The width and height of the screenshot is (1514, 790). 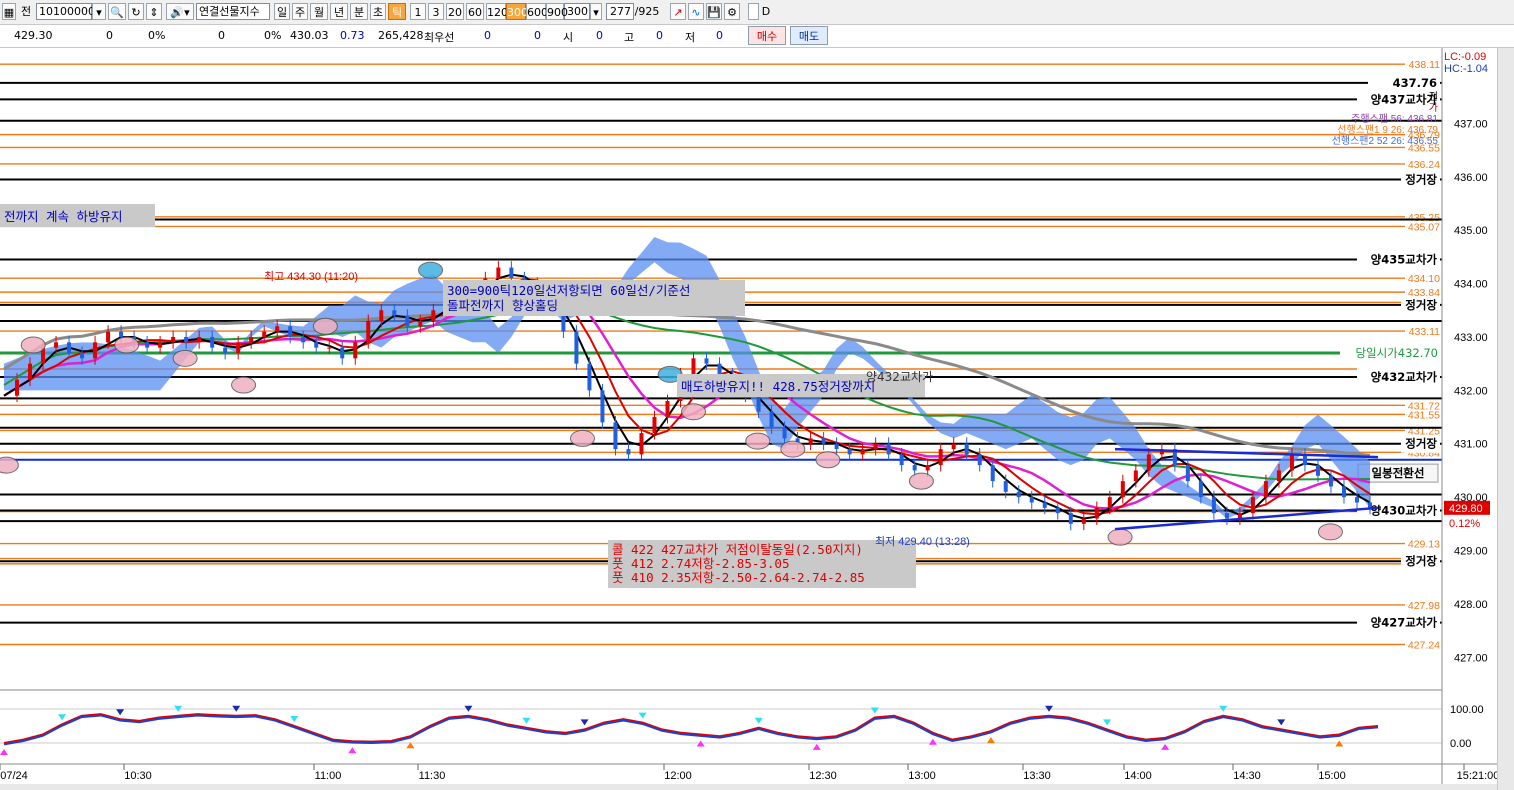 What do you see at coordinates (678, 11) in the screenshot?
I see `drawing-tool-icon: ↗` at bounding box center [678, 11].